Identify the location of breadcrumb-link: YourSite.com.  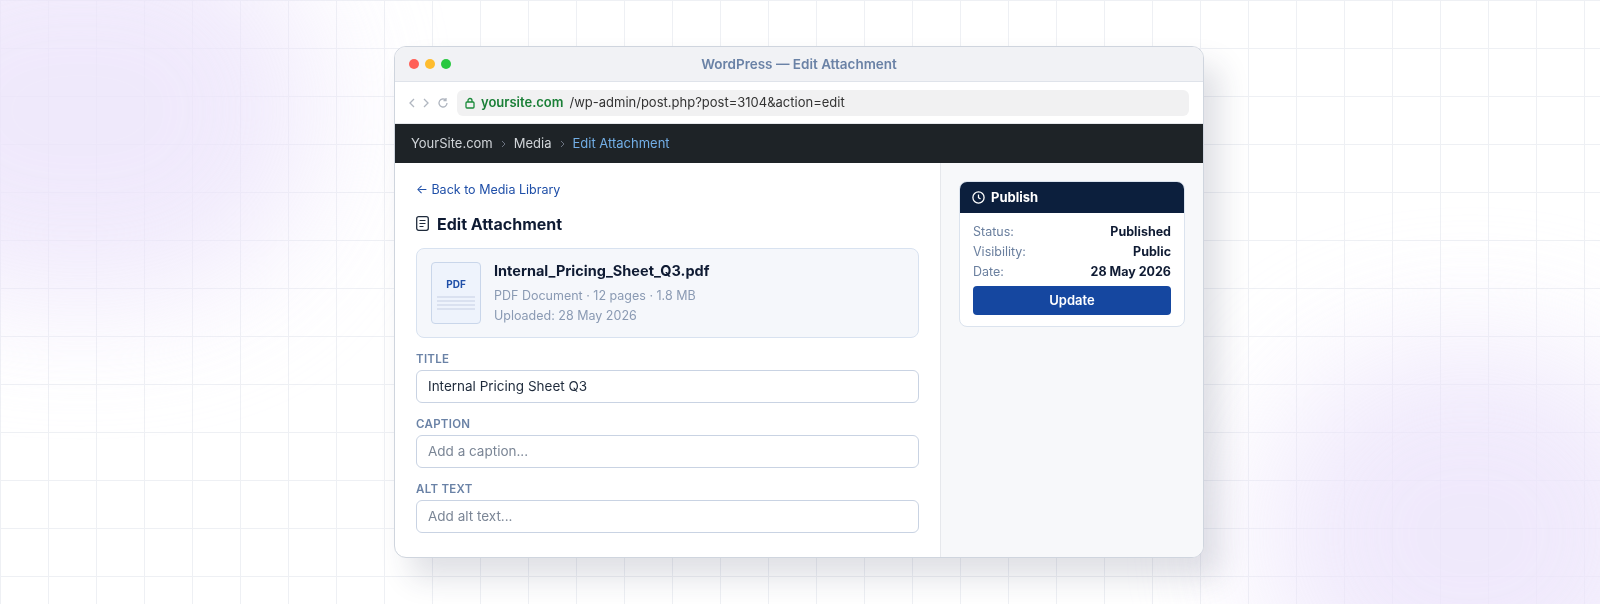
(452, 143).